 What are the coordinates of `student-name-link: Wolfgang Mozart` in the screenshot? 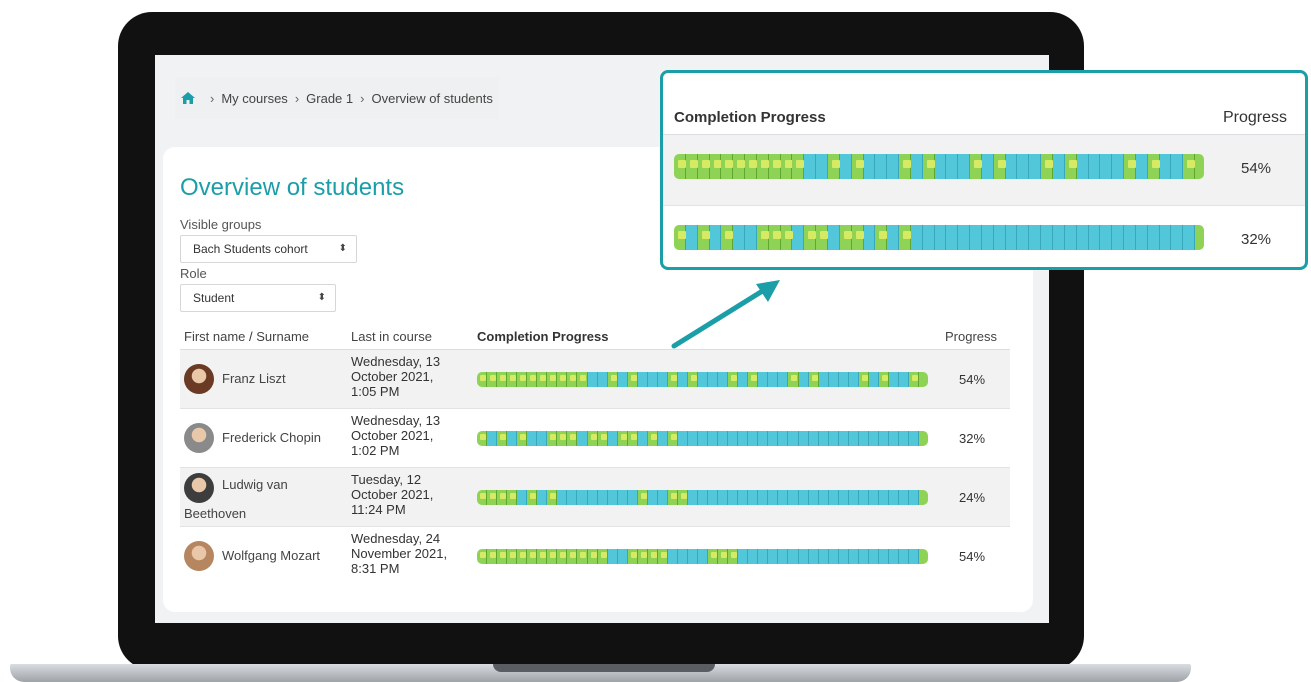 It's located at (271, 555).